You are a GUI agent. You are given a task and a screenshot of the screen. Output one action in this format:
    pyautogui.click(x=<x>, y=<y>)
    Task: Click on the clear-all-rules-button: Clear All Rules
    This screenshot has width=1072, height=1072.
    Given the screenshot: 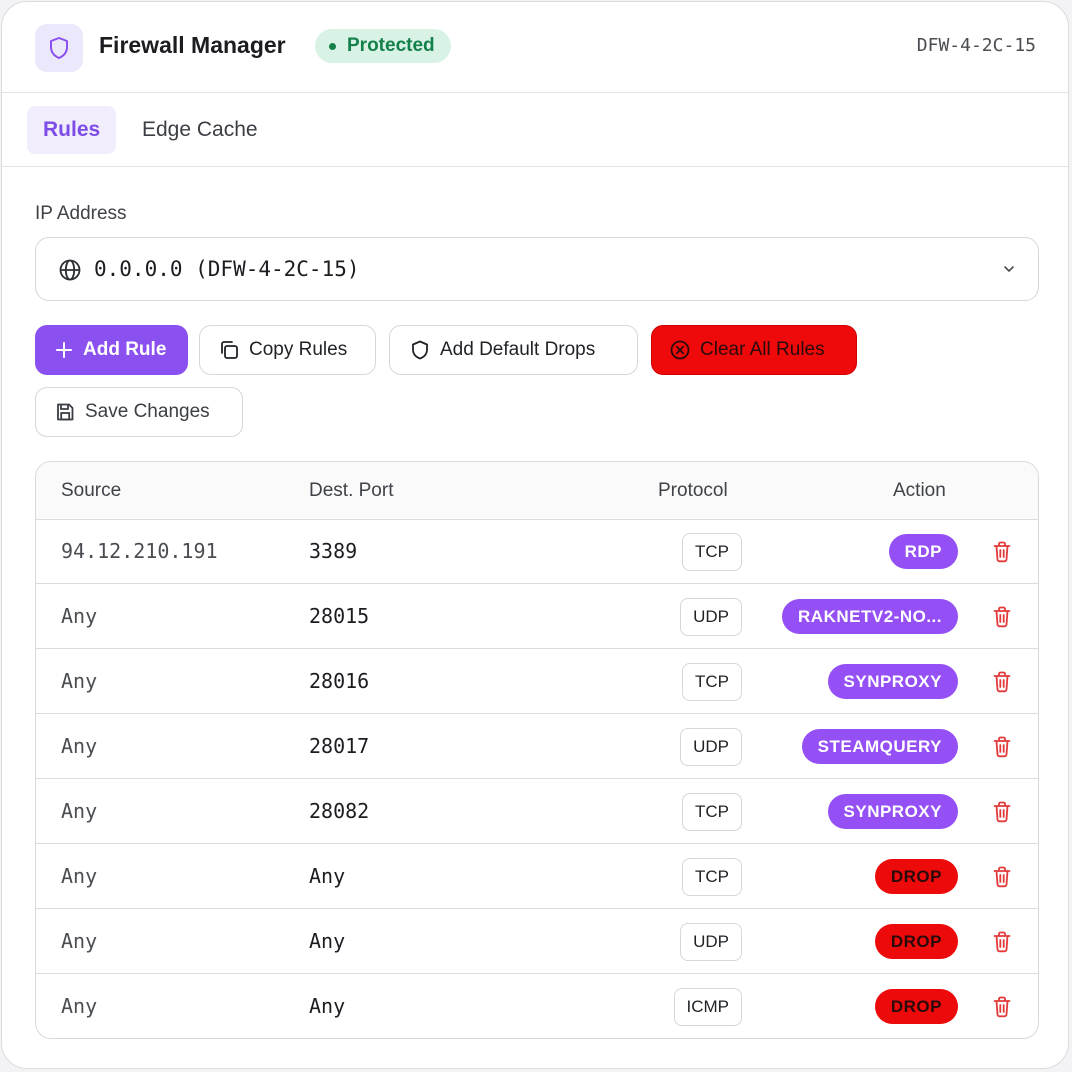 What is the action you would take?
    pyautogui.click(x=754, y=350)
    